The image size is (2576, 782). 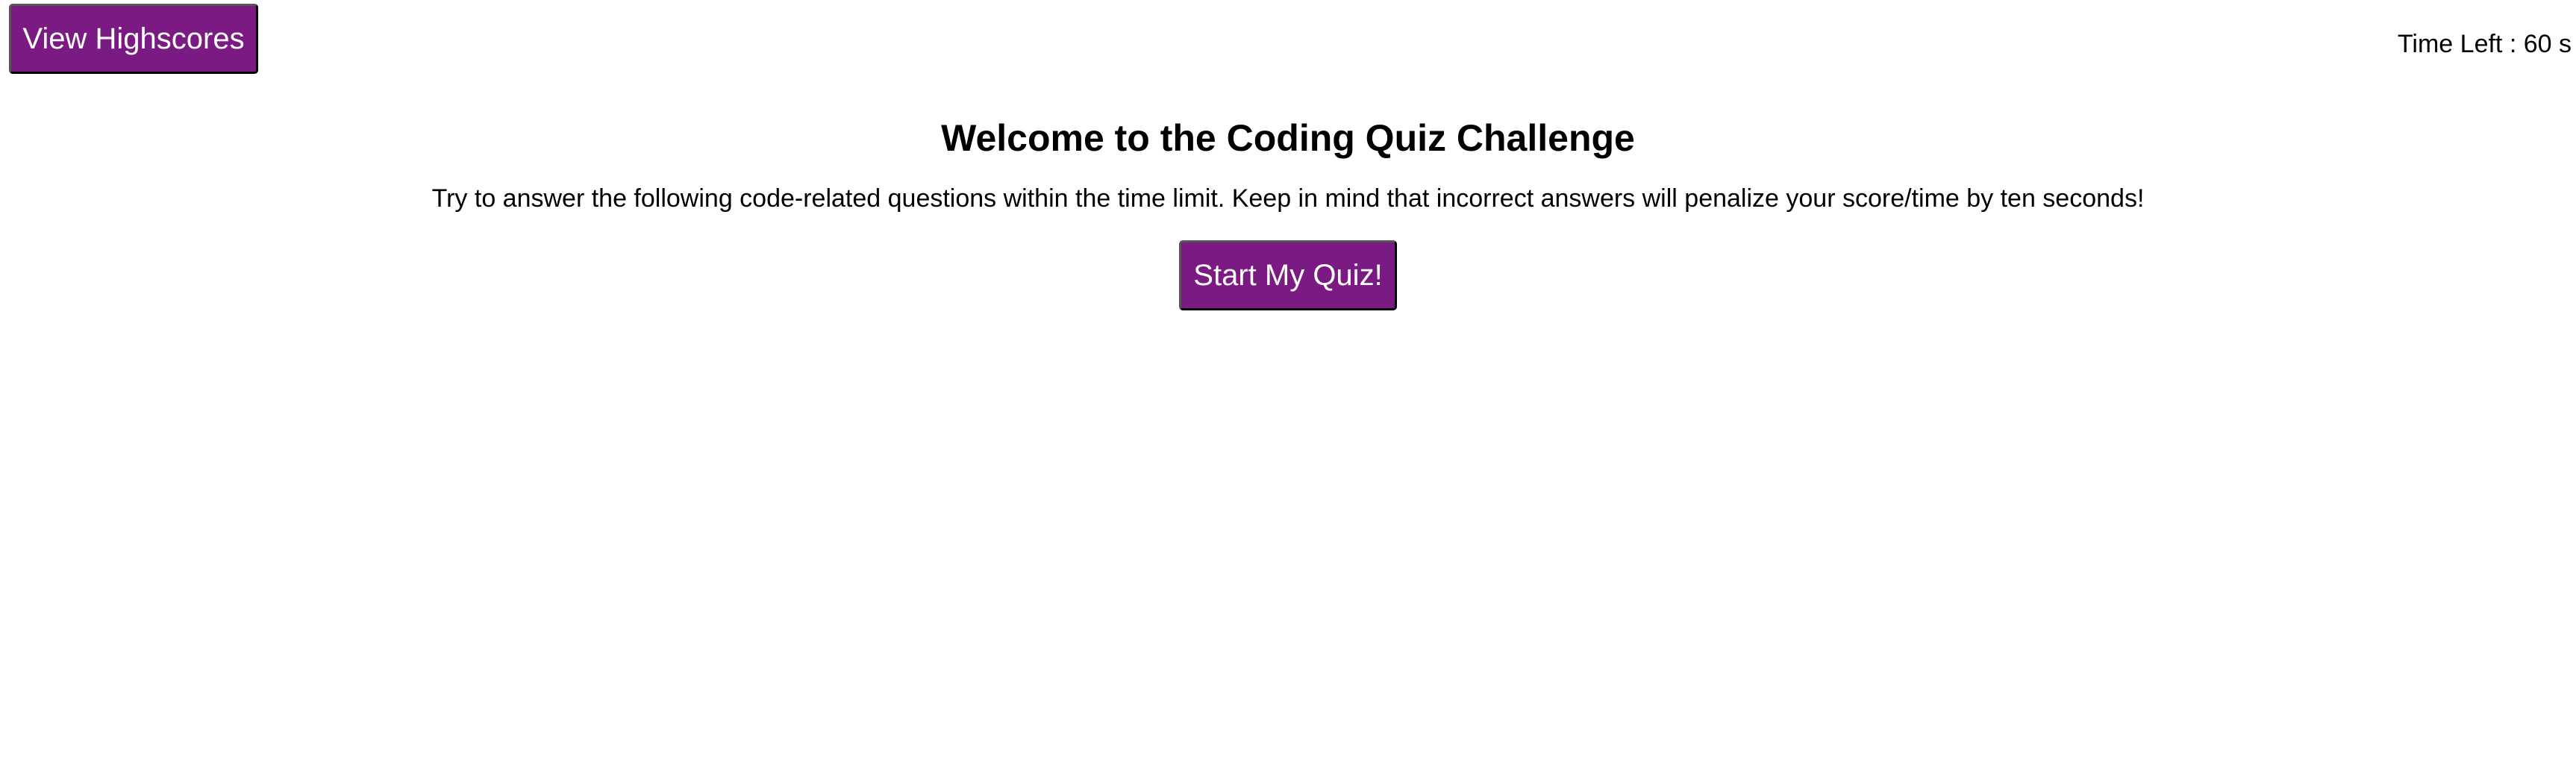 What do you see at coordinates (1288, 275) in the screenshot?
I see `start-quiz-button: Start My Quiz!` at bounding box center [1288, 275].